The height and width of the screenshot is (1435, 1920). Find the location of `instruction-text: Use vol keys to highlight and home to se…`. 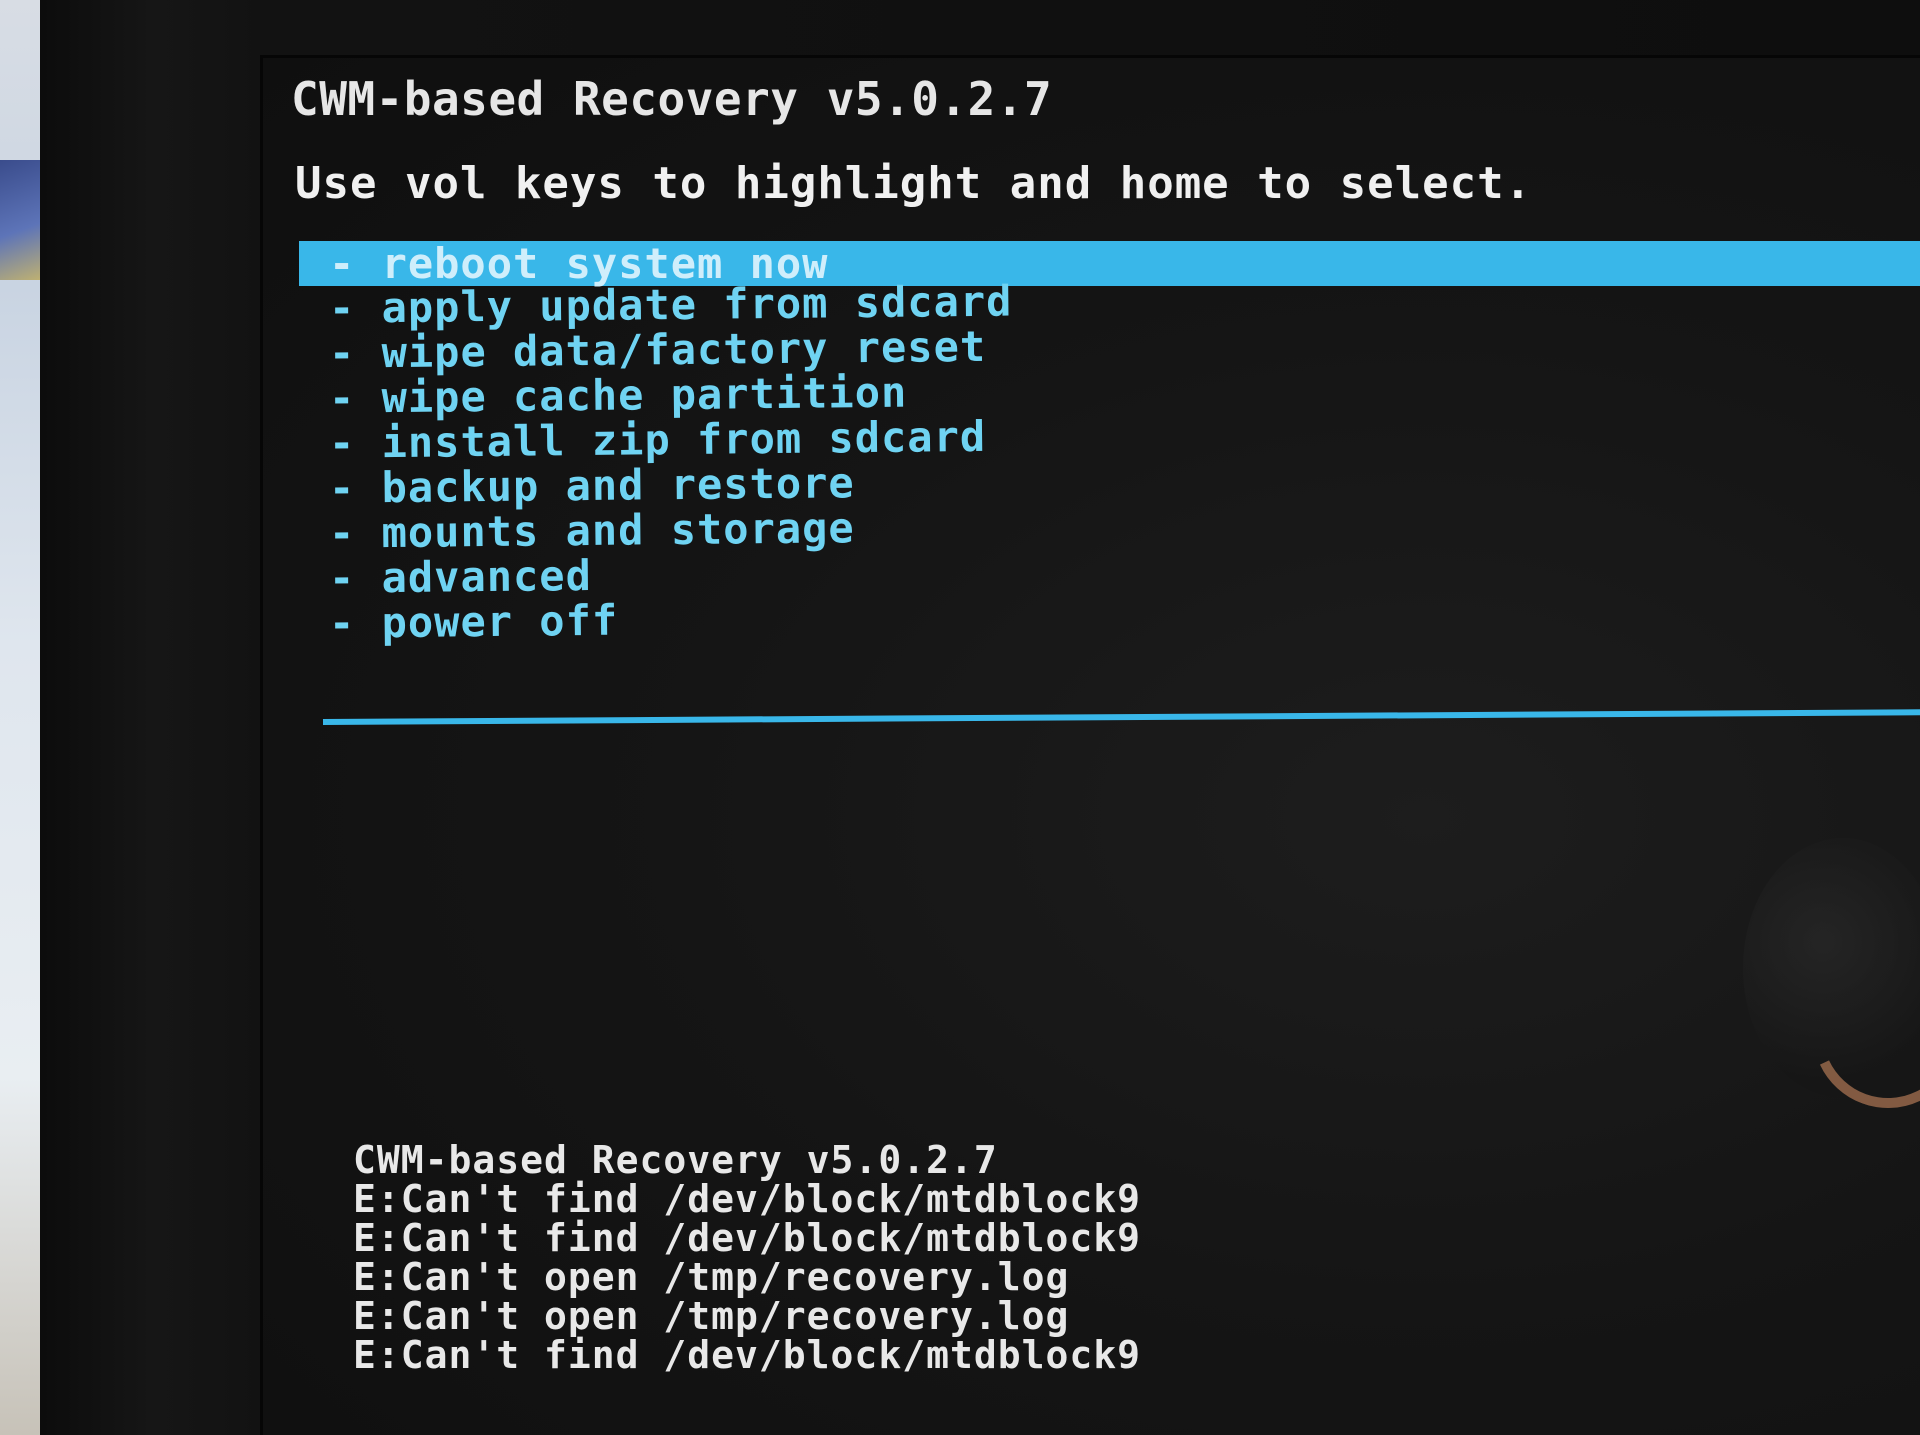

instruction-text: Use vol keys to highlight and home to se… is located at coordinates (914, 183).